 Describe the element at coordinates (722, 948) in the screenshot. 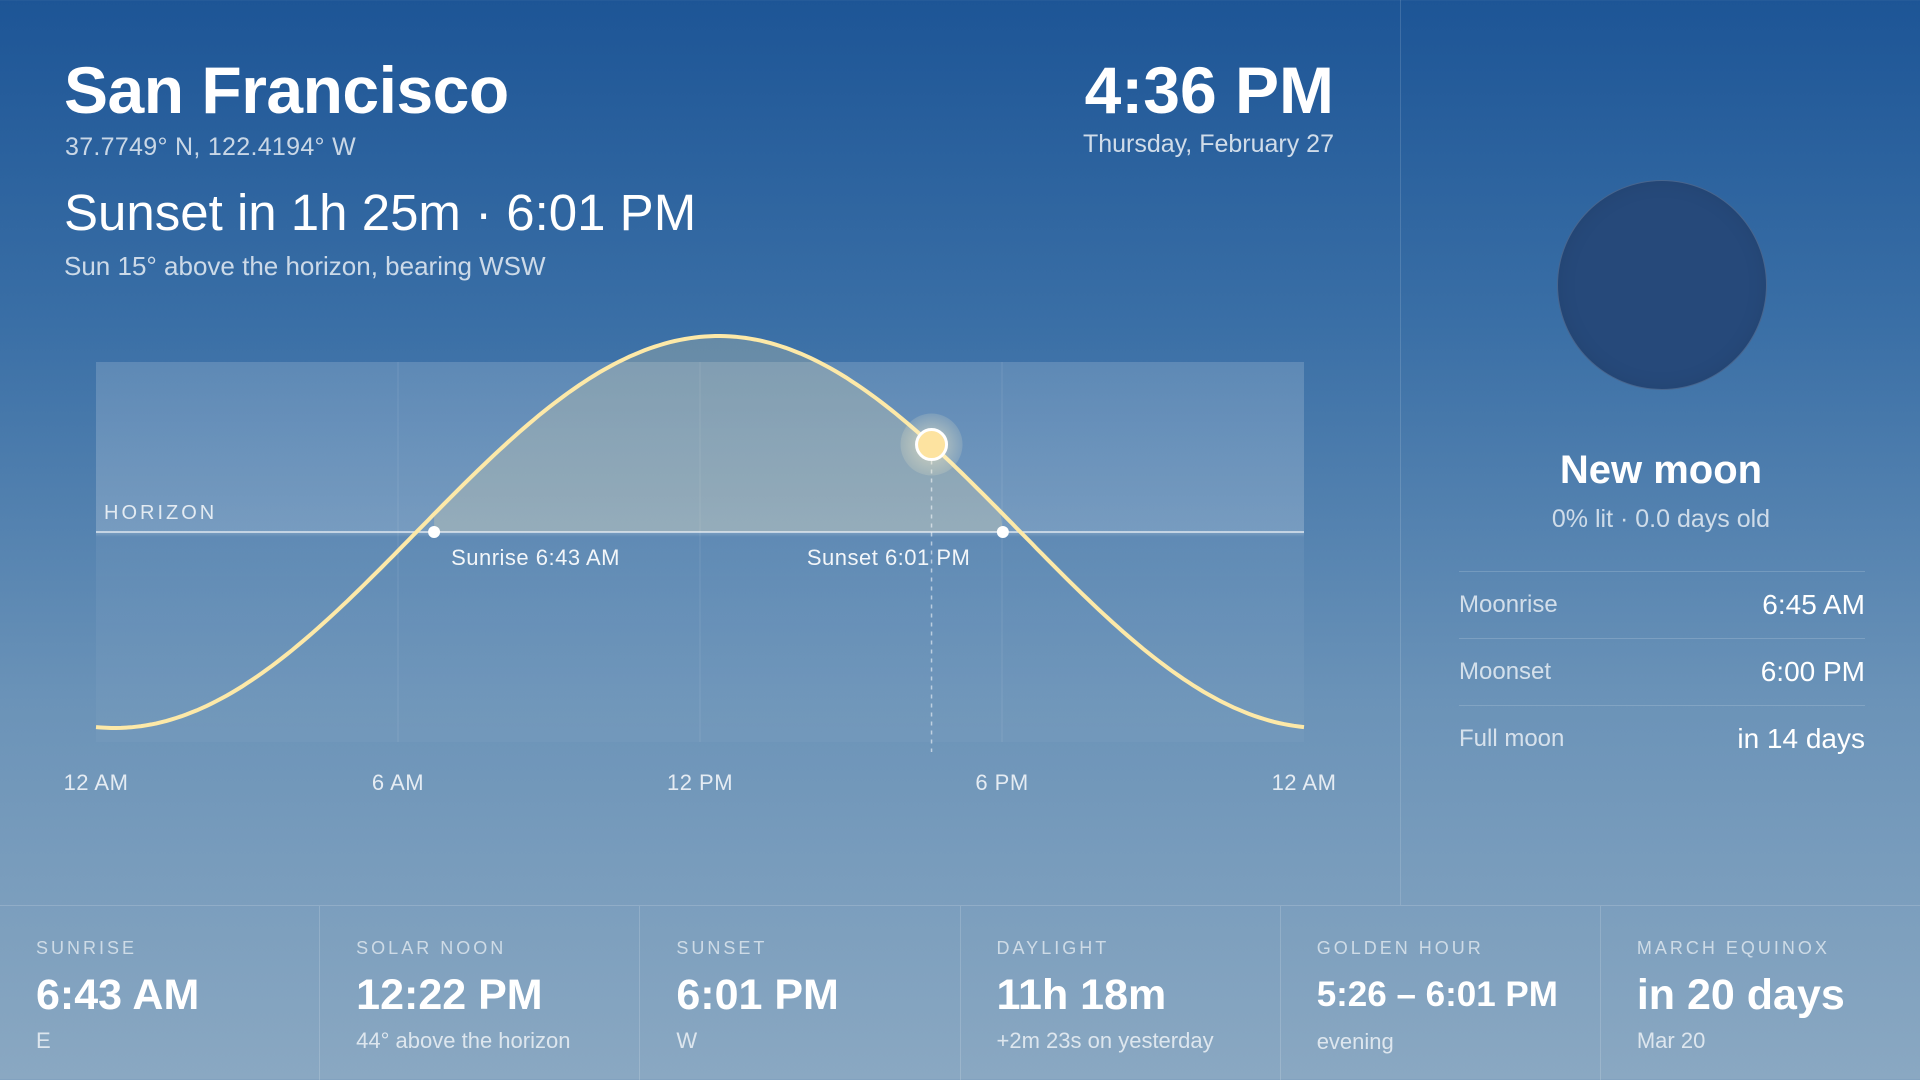

I see `stat-label: SUNSET` at that location.